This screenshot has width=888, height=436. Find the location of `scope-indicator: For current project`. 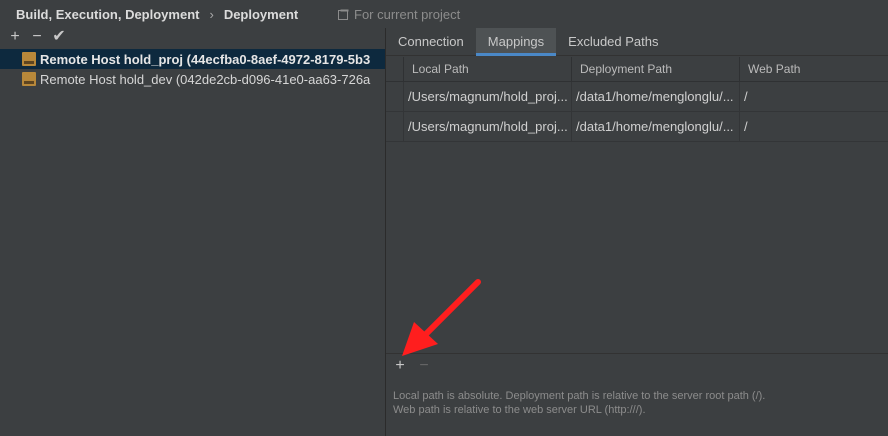

scope-indicator: For current project is located at coordinates (399, 14).